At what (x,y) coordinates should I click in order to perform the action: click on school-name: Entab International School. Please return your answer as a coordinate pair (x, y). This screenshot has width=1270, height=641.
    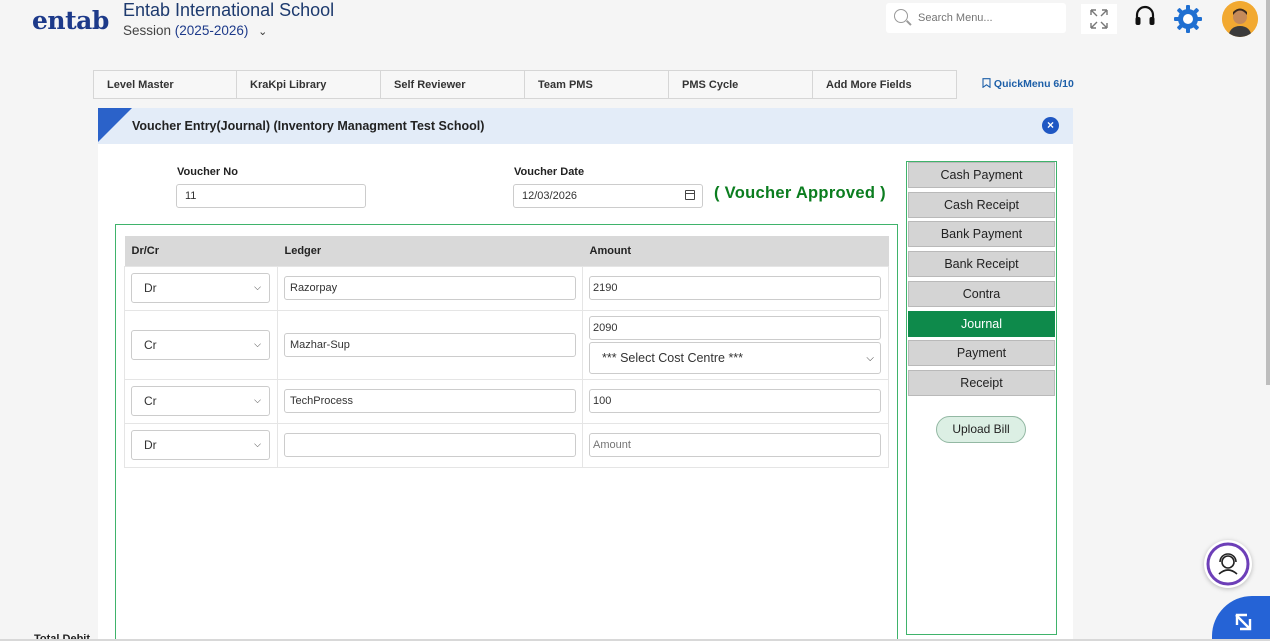
    Looking at the image, I should click on (229, 10).